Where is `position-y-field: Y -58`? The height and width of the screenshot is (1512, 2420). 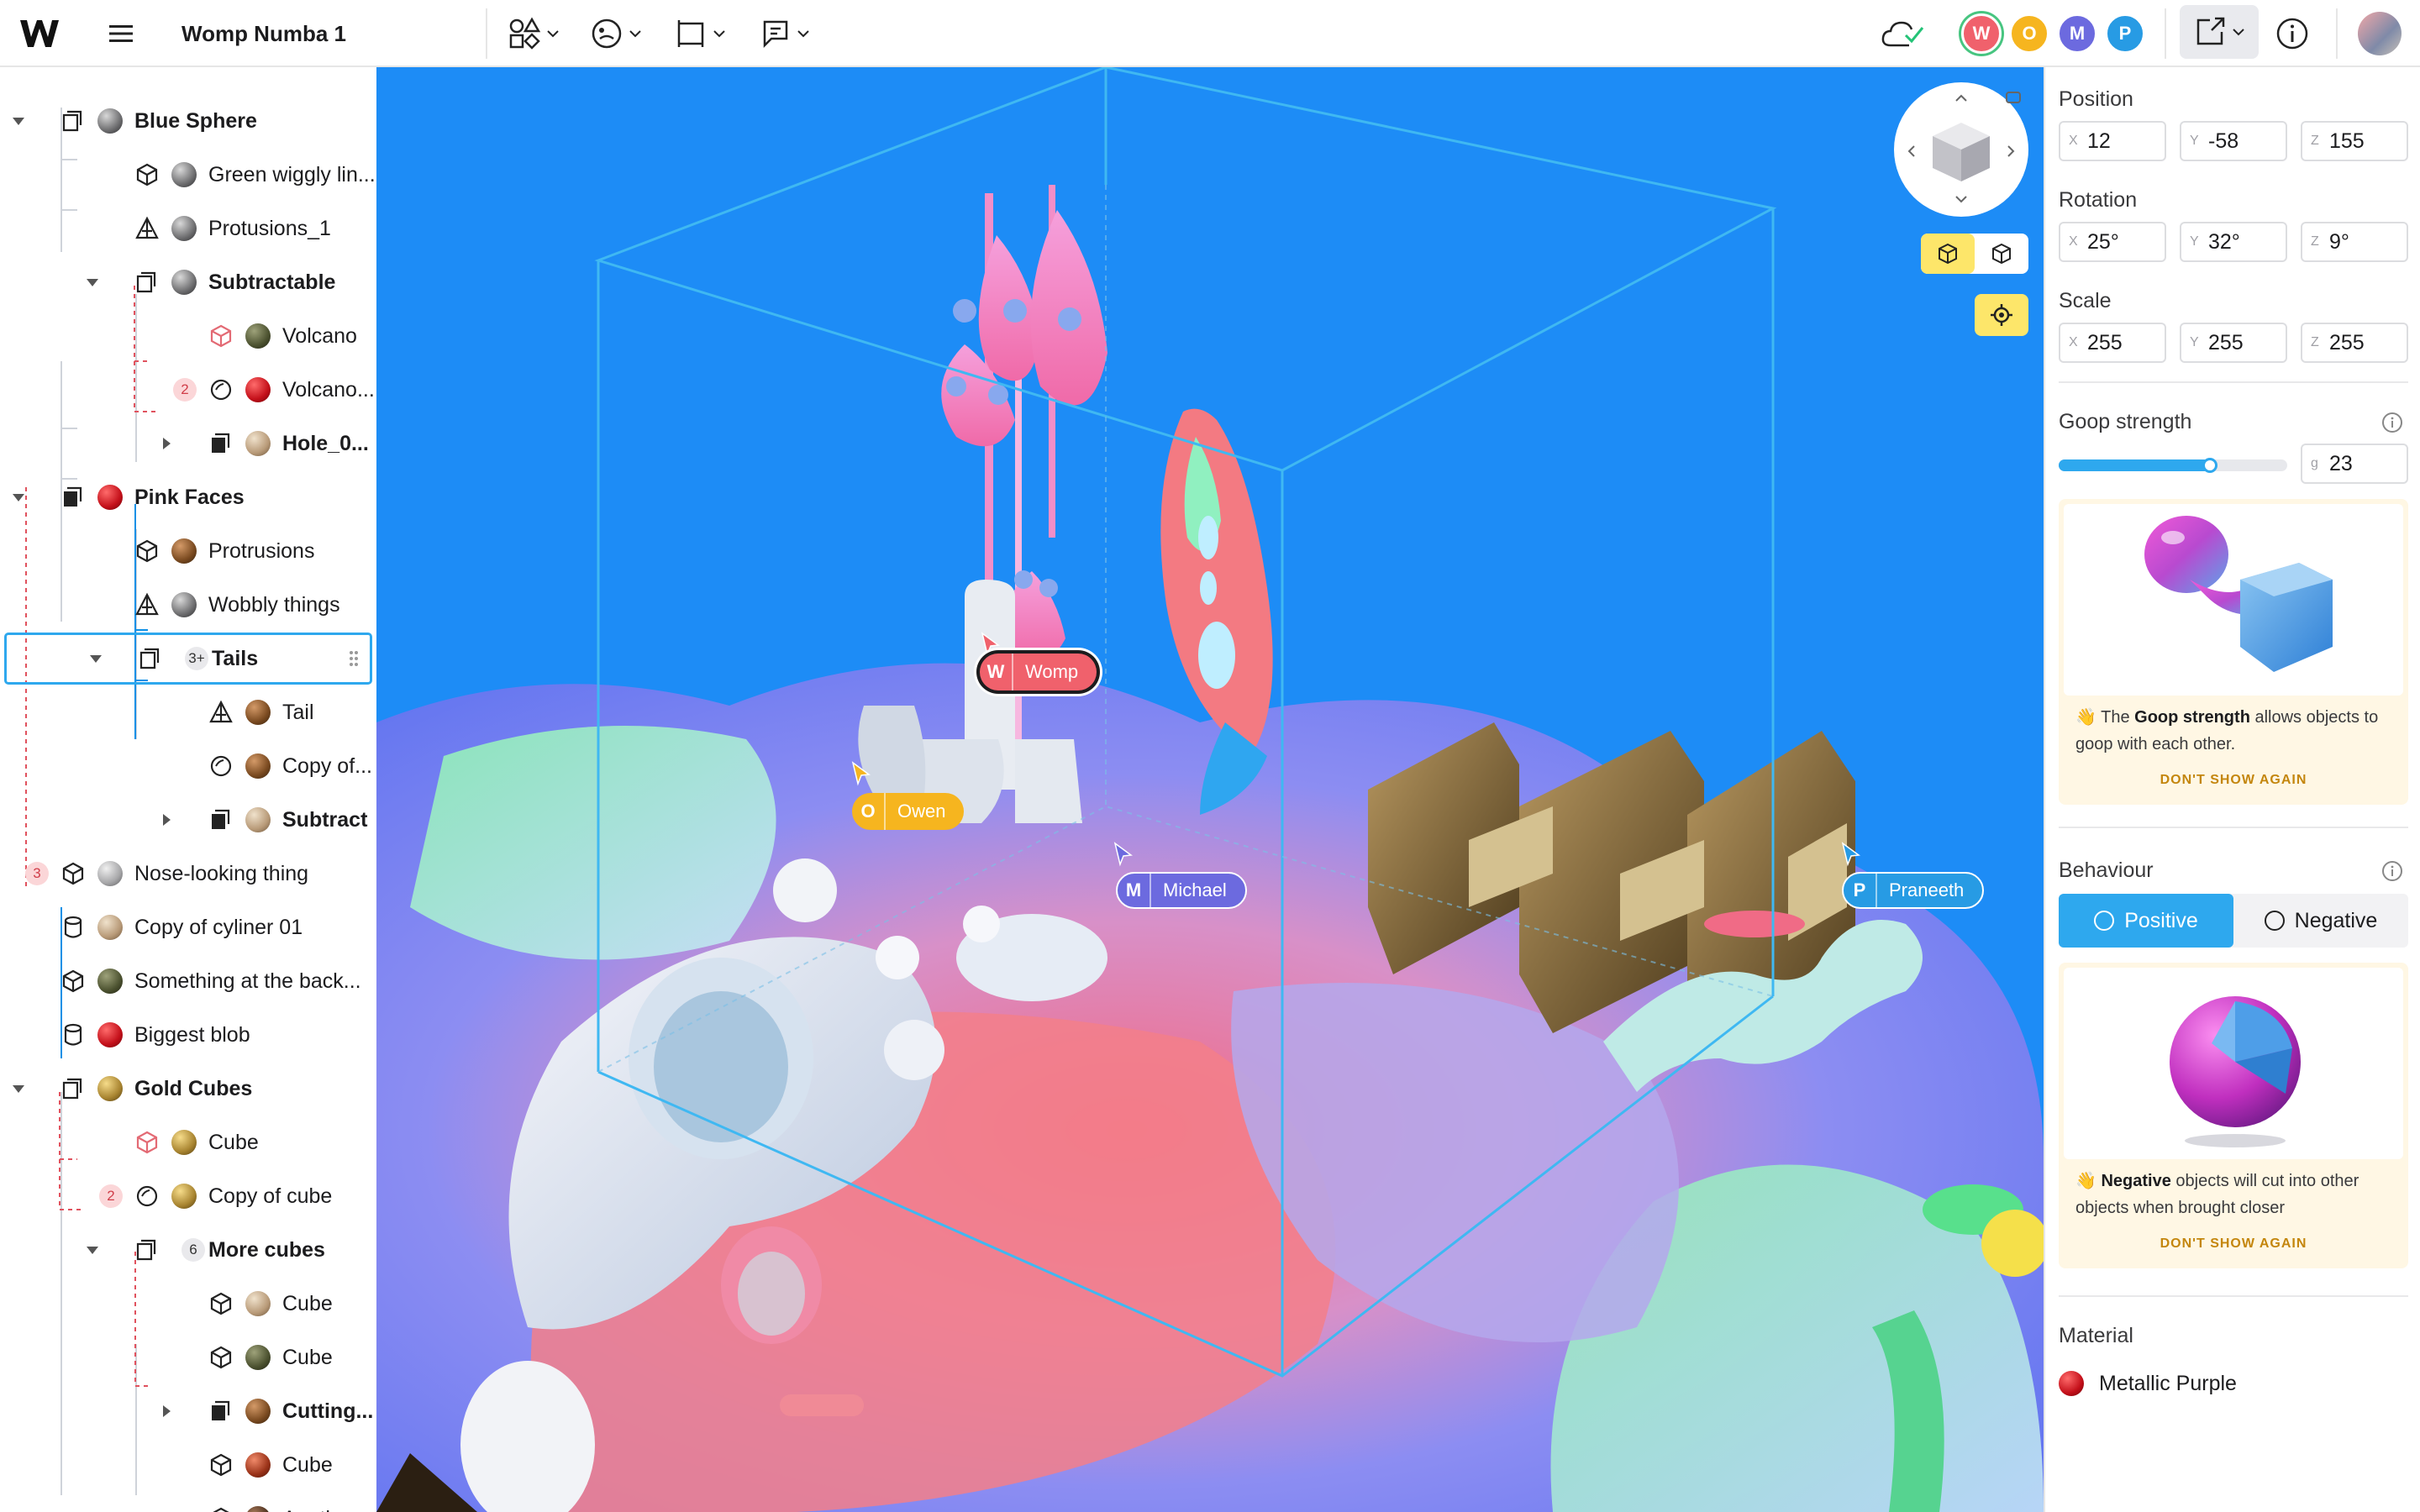 position-y-field: Y -58 is located at coordinates (2233, 141).